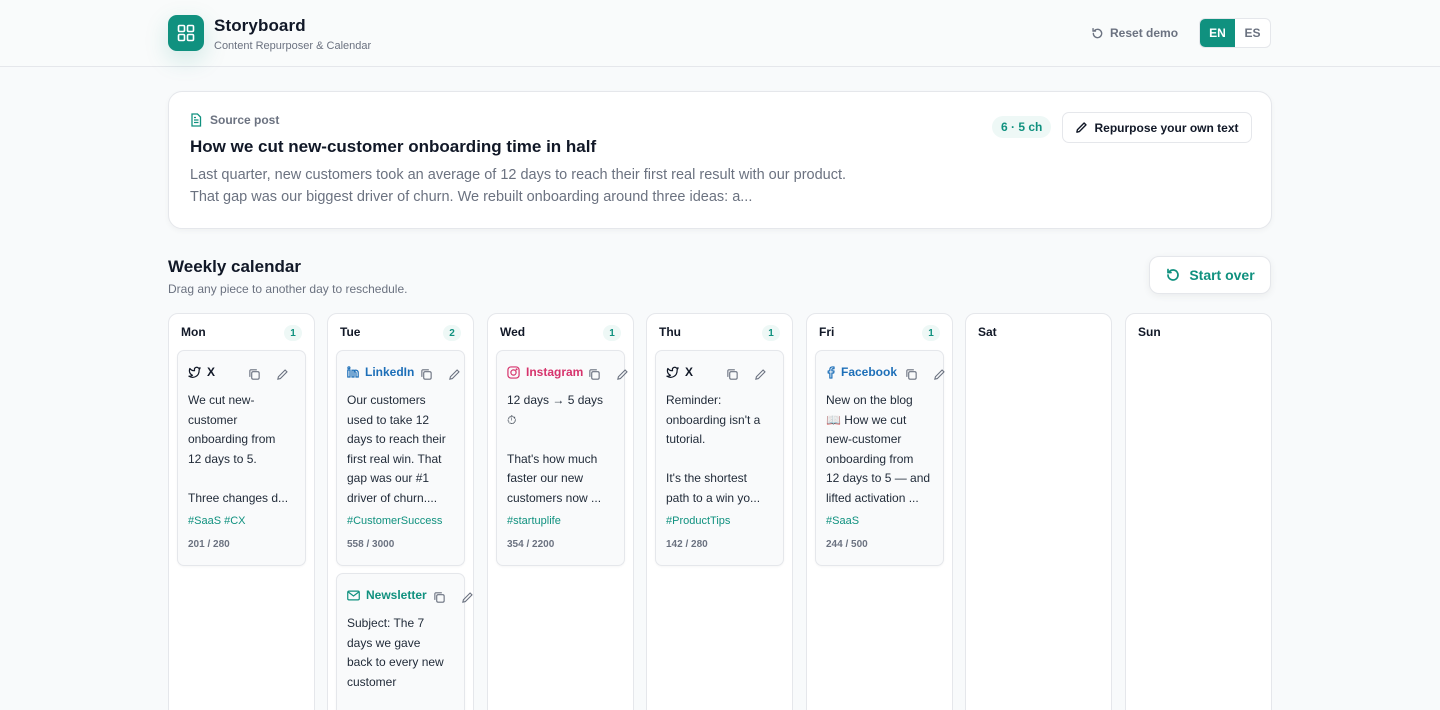 The height and width of the screenshot is (710, 1440). Describe the element at coordinates (350, 332) in the screenshot. I see `day-name: Tue` at that location.